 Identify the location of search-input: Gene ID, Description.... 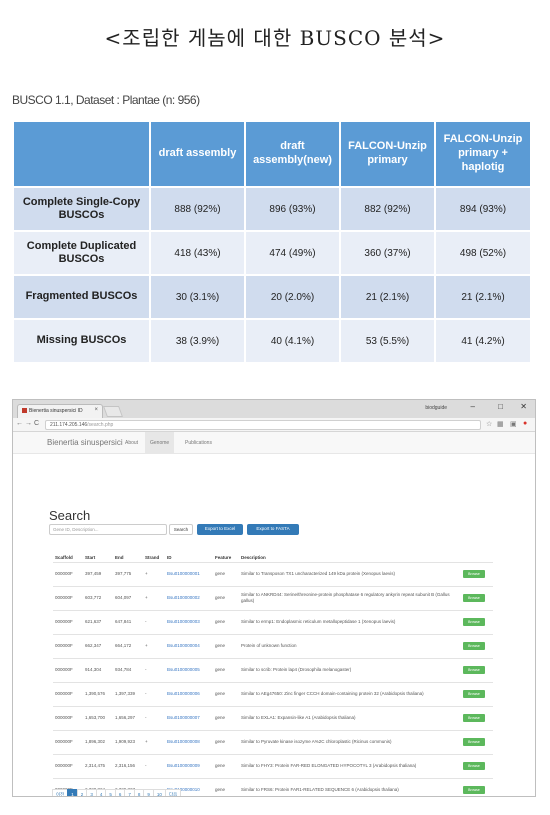
(108, 529).